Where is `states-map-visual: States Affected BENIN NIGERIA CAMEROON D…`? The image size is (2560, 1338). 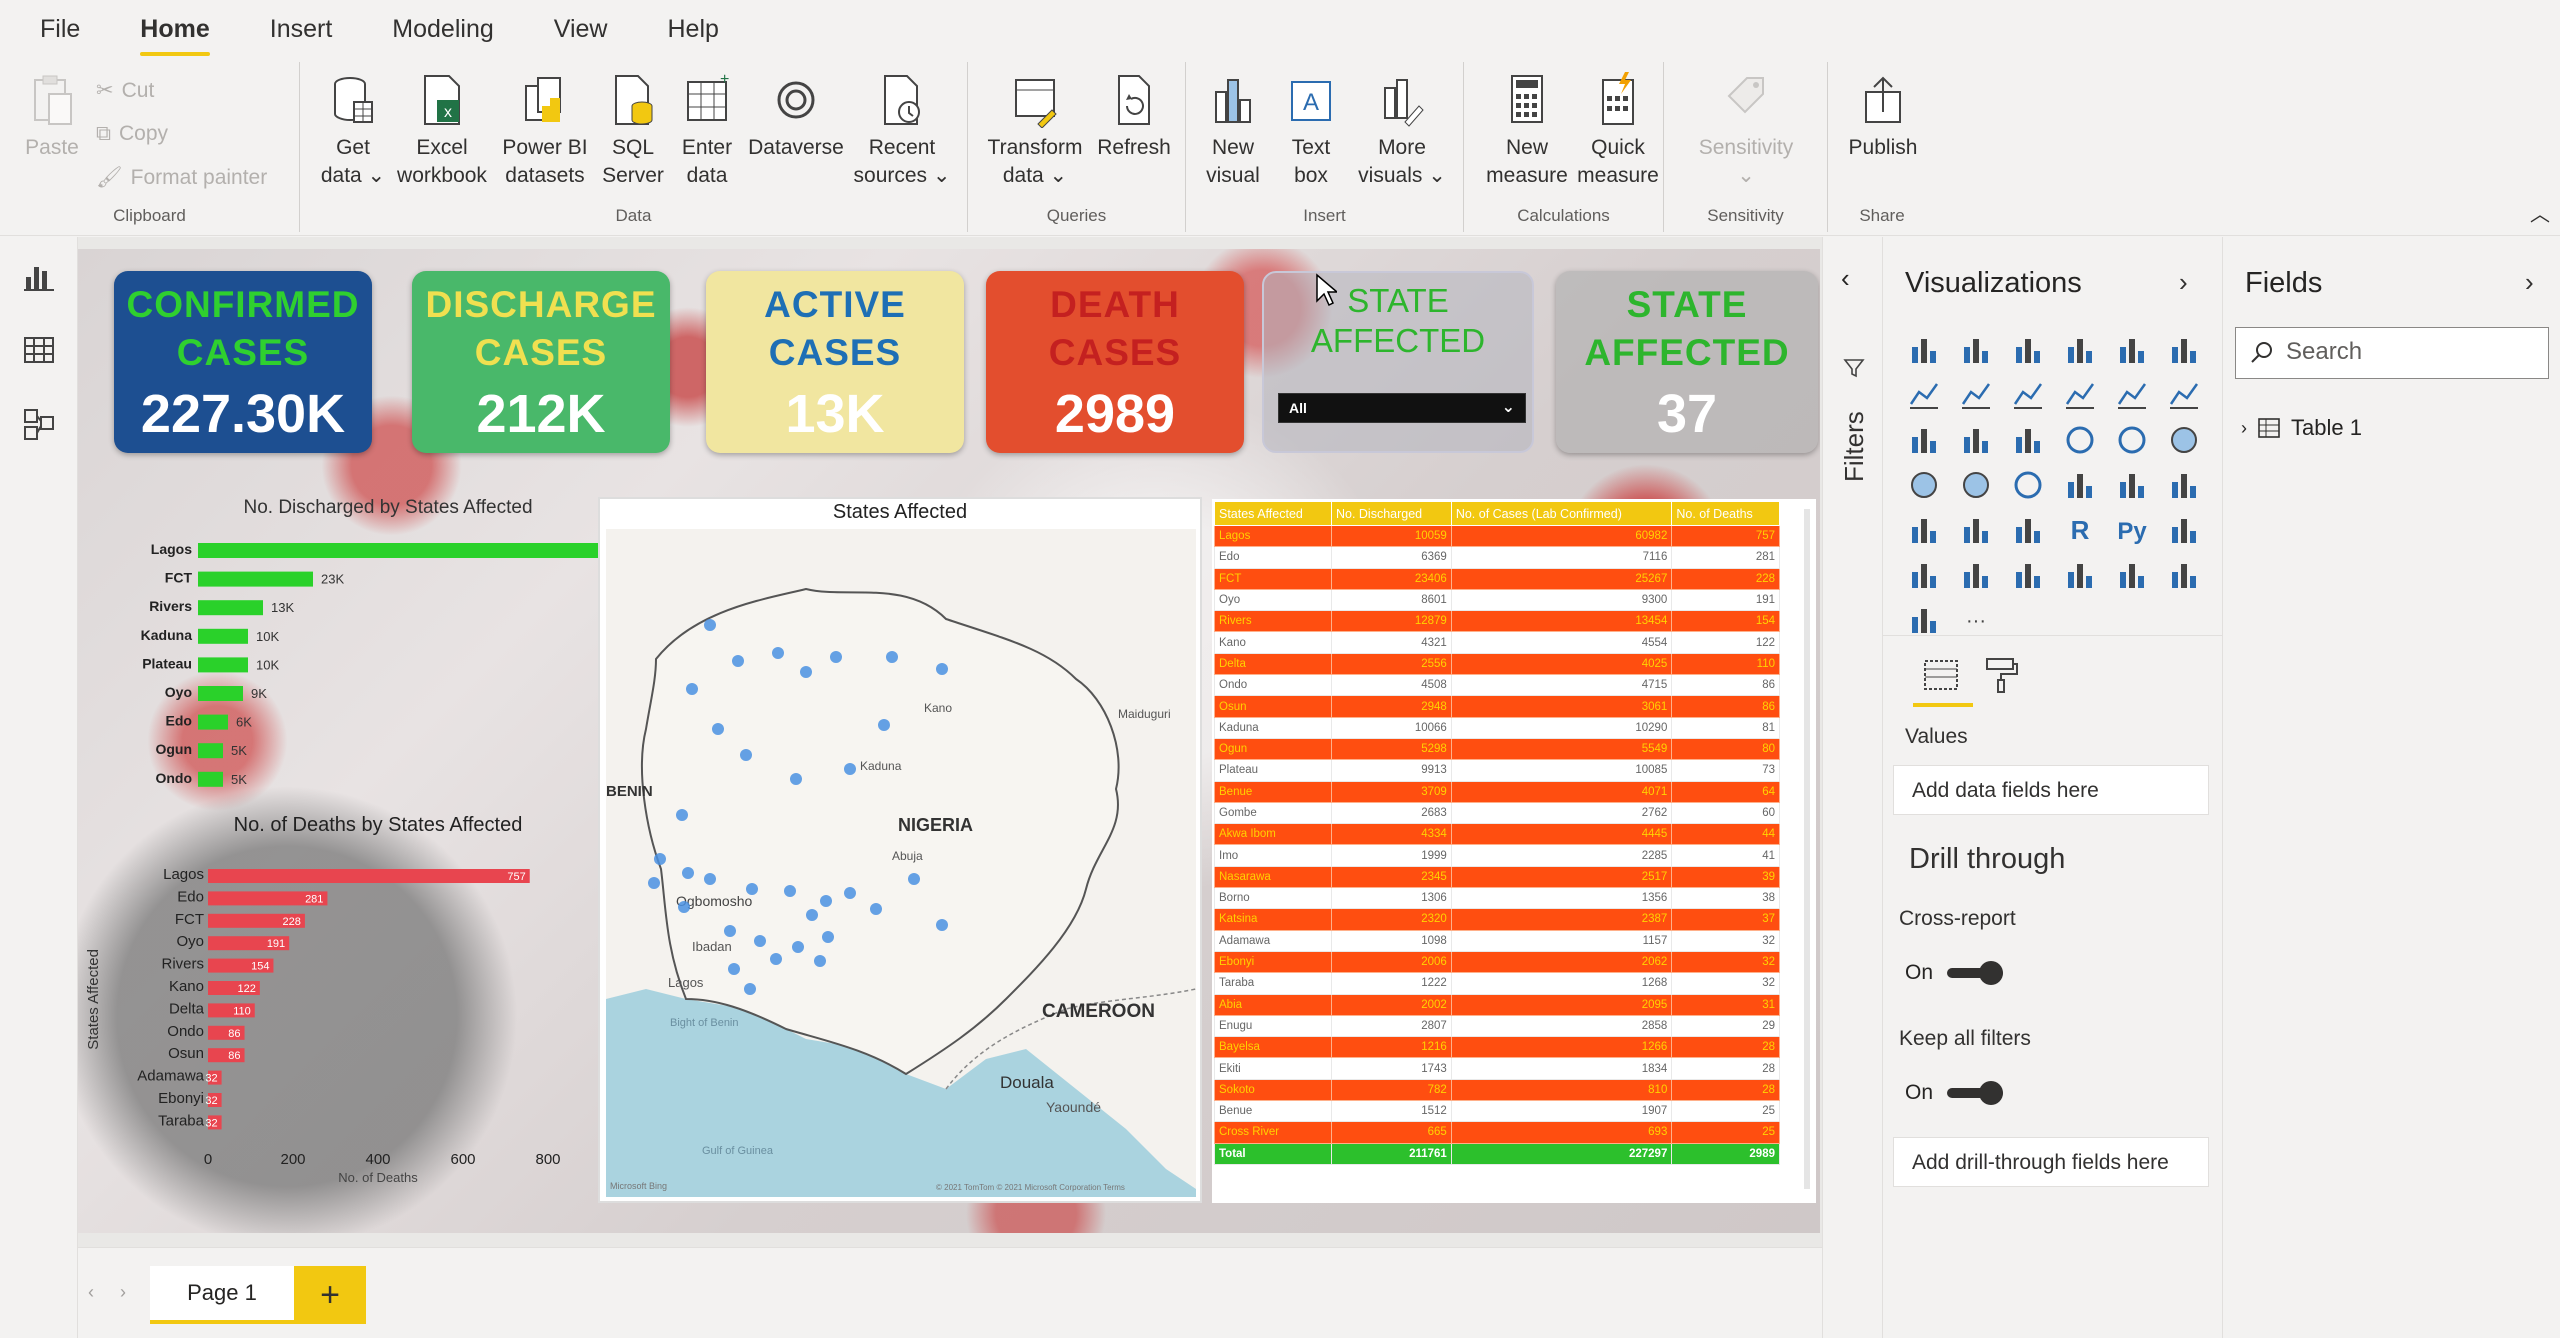 states-map-visual: States Affected BENIN NIGERIA CAMEROON D… is located at coordinates (900, 850).